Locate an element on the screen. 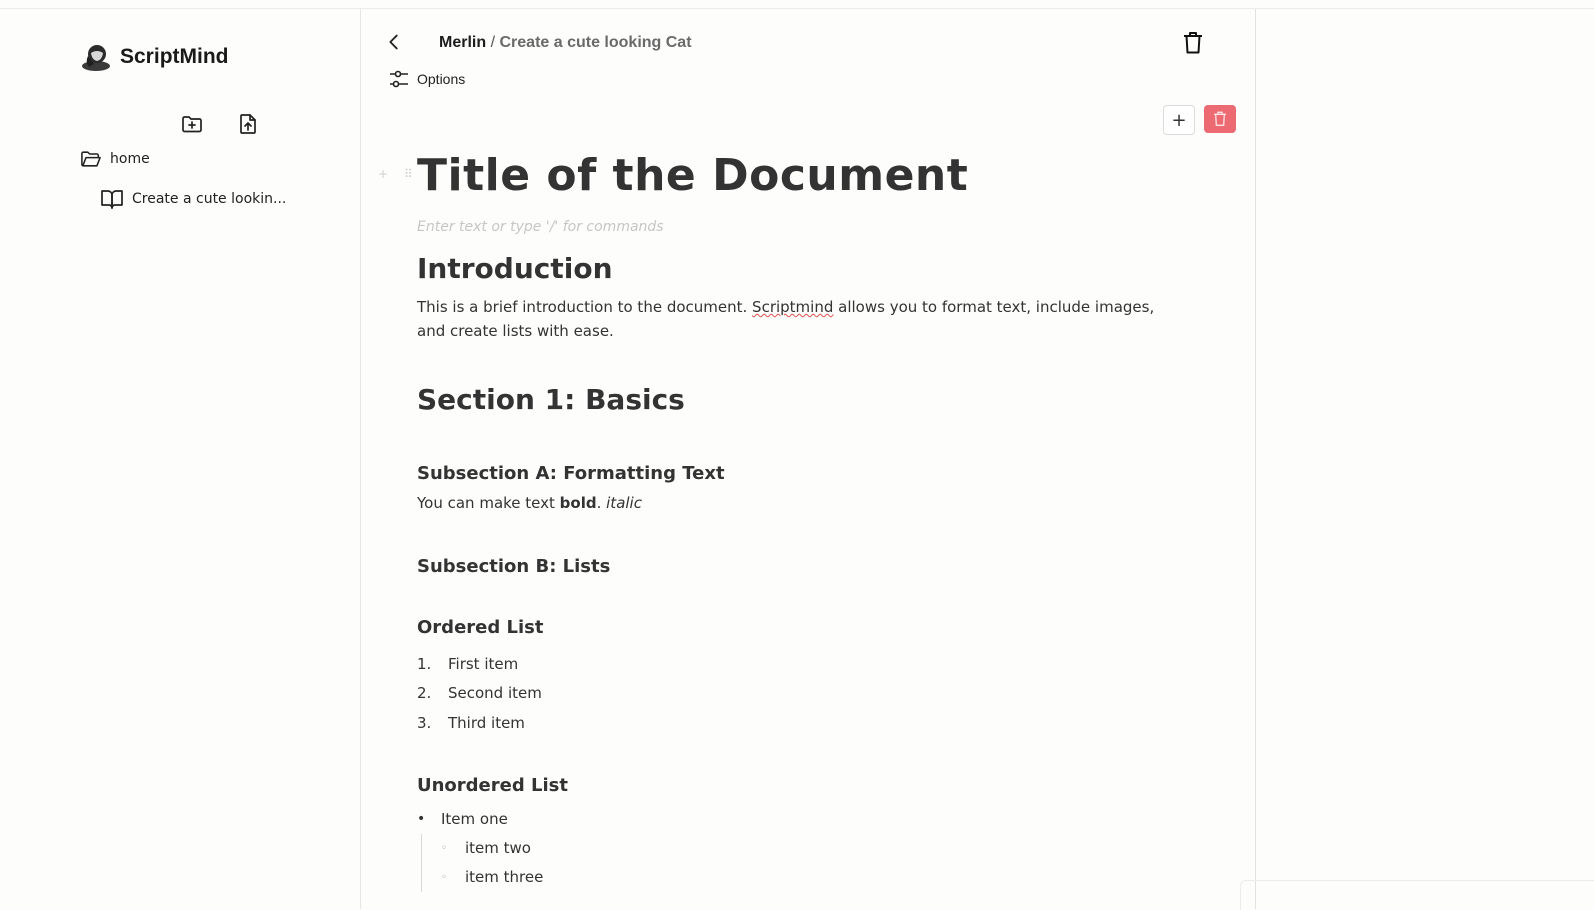  breadcrumb: Merlin / Create a cute looking Cat is located at coordinates (565, 43).